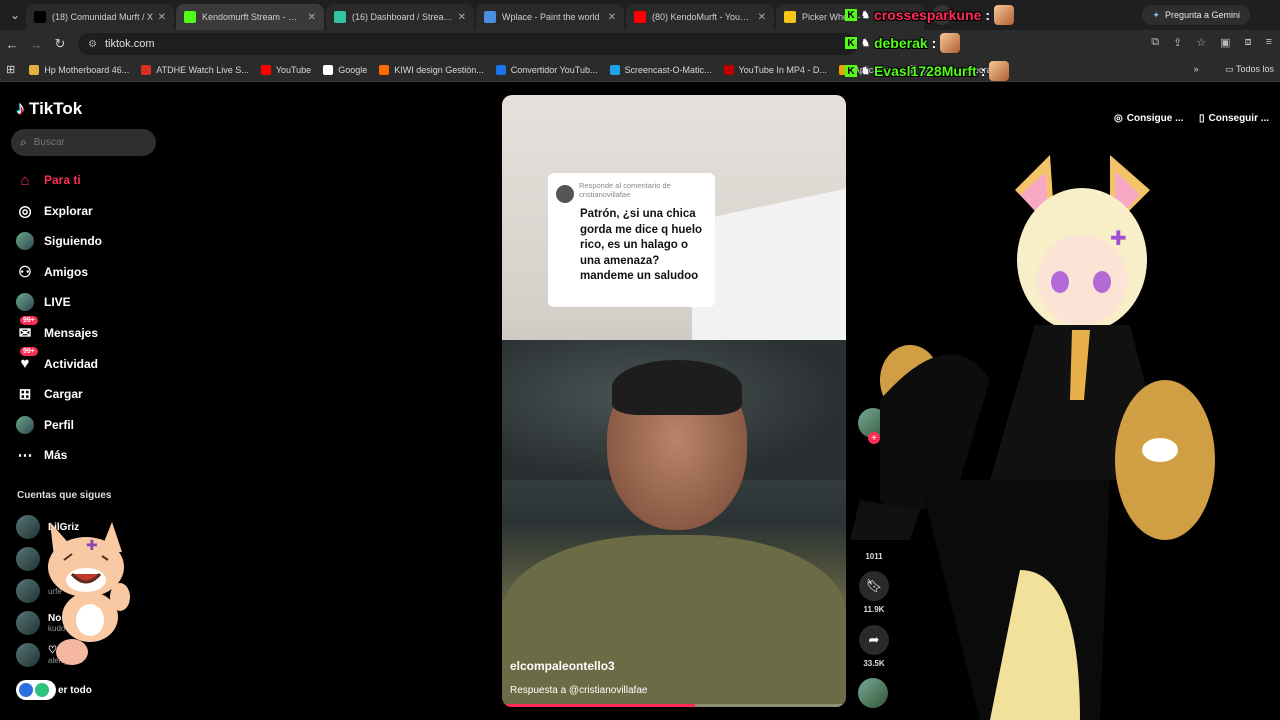 The image size is (1280, 720). What do you see at coordinates (40, 17) in the screenshot?
I see `x-logo-icon` at bounding box center [40, 17].